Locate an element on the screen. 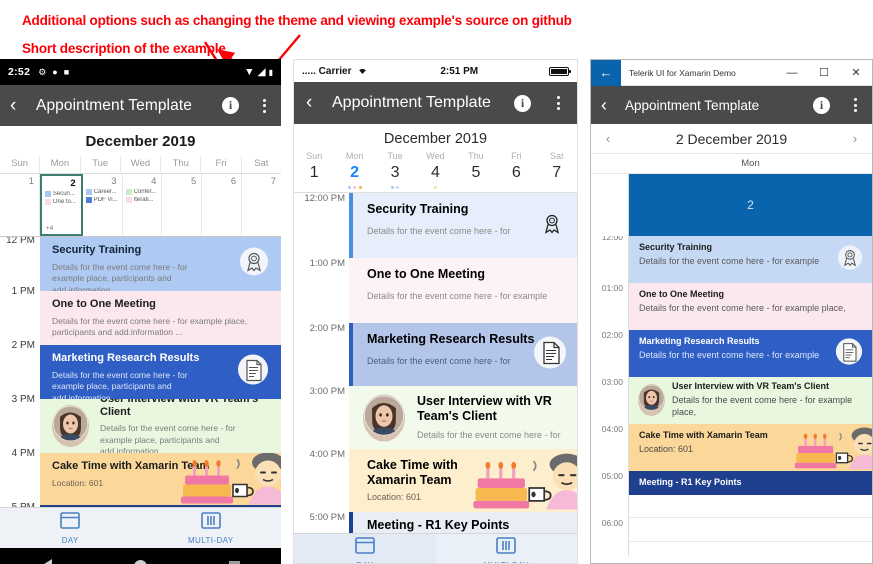 The width and height of the screenshot is (873, 564). month-title: December 2019 is located at coordinates (435, 139).